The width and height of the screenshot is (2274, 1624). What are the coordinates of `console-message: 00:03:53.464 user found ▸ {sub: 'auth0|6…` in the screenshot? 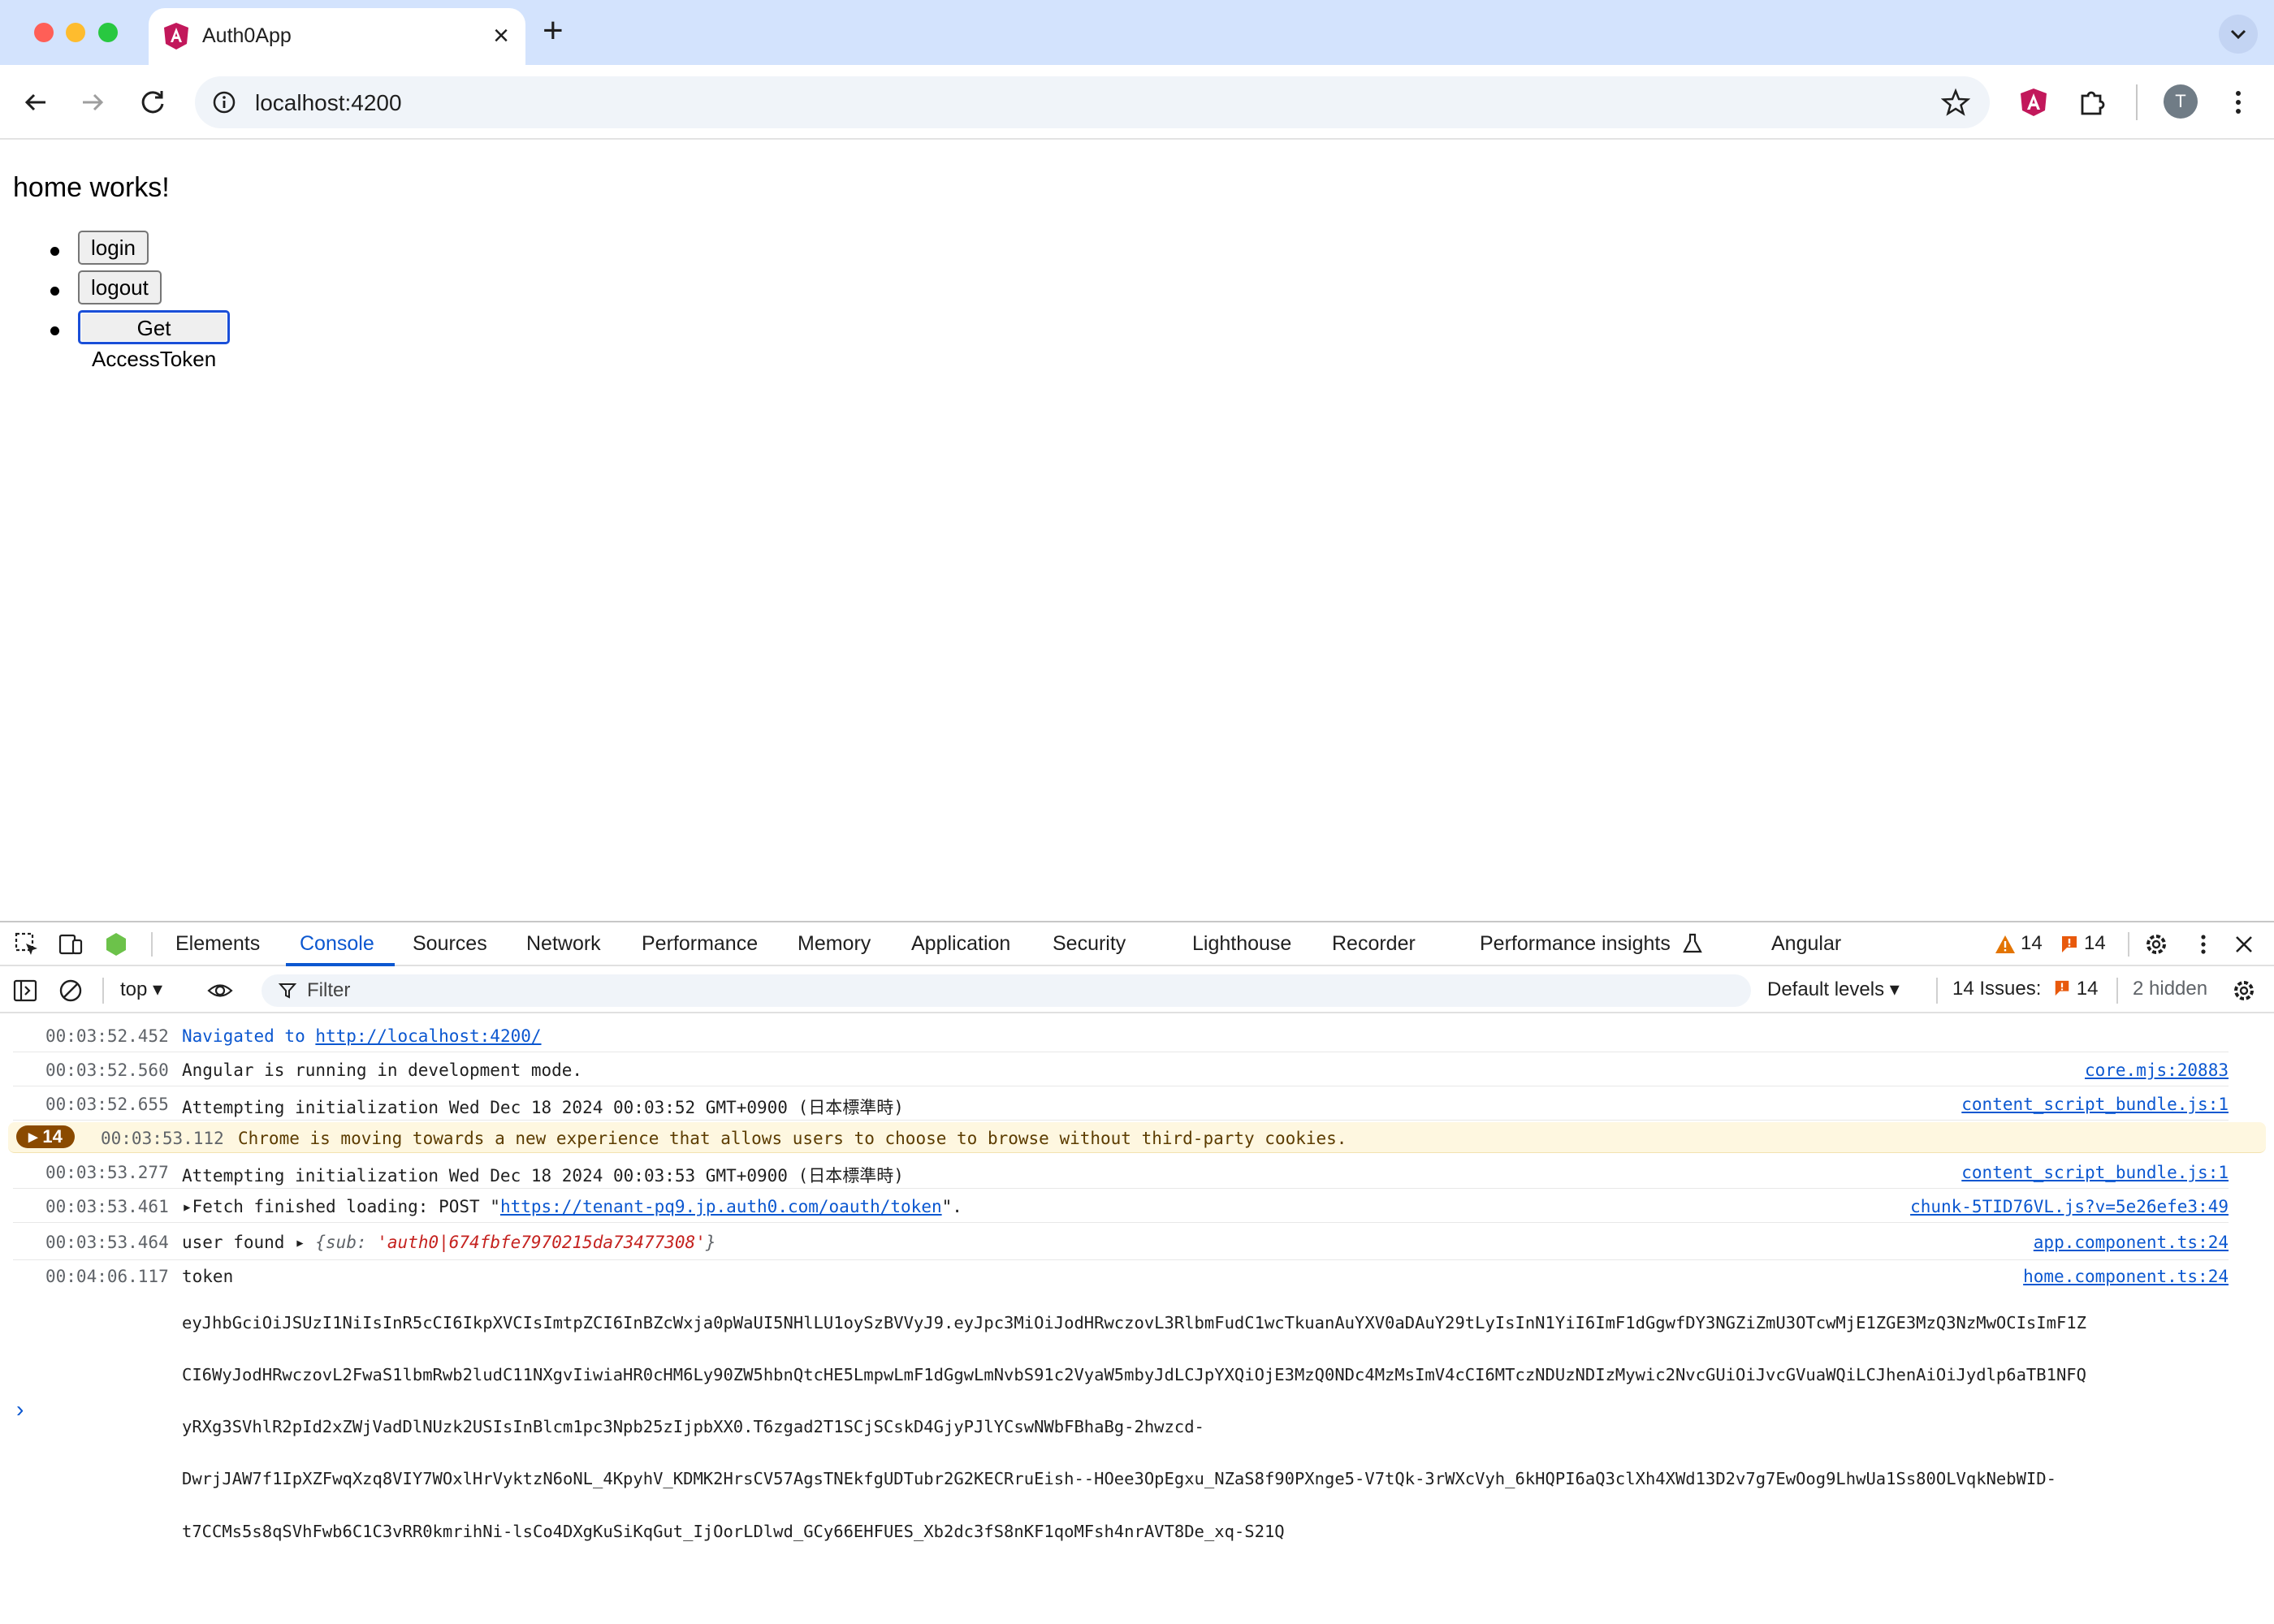 It's located at (1121, 1242).